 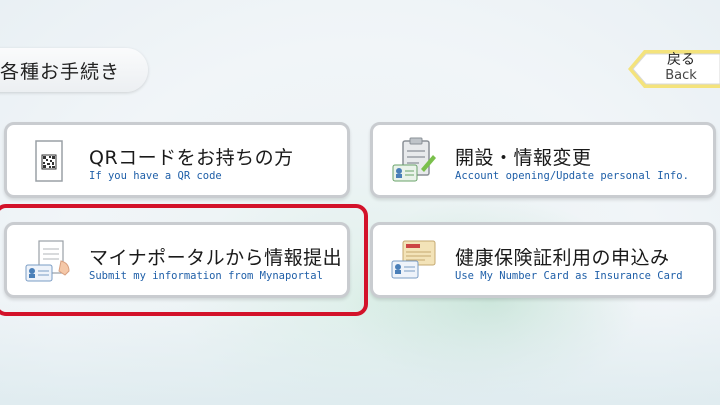 I want to click on qr-code-card: QRコードをお持ちの方 If you have a QR code, so click(x=177, y=160).